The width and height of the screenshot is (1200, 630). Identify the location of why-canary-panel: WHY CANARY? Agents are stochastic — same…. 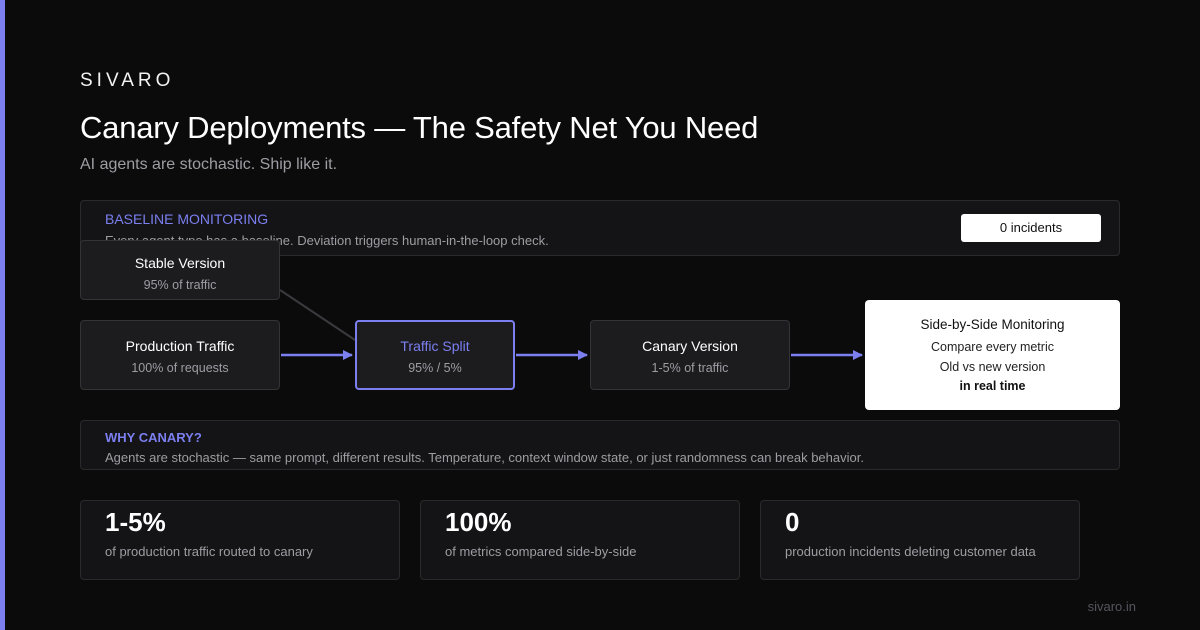
(600, 445).